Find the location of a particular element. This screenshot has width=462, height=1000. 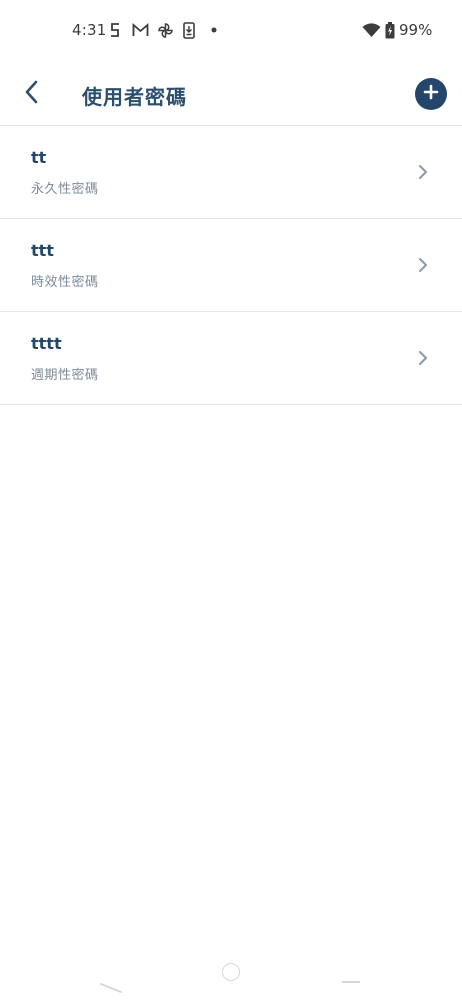

back-button is located at coordinates (32, 94).